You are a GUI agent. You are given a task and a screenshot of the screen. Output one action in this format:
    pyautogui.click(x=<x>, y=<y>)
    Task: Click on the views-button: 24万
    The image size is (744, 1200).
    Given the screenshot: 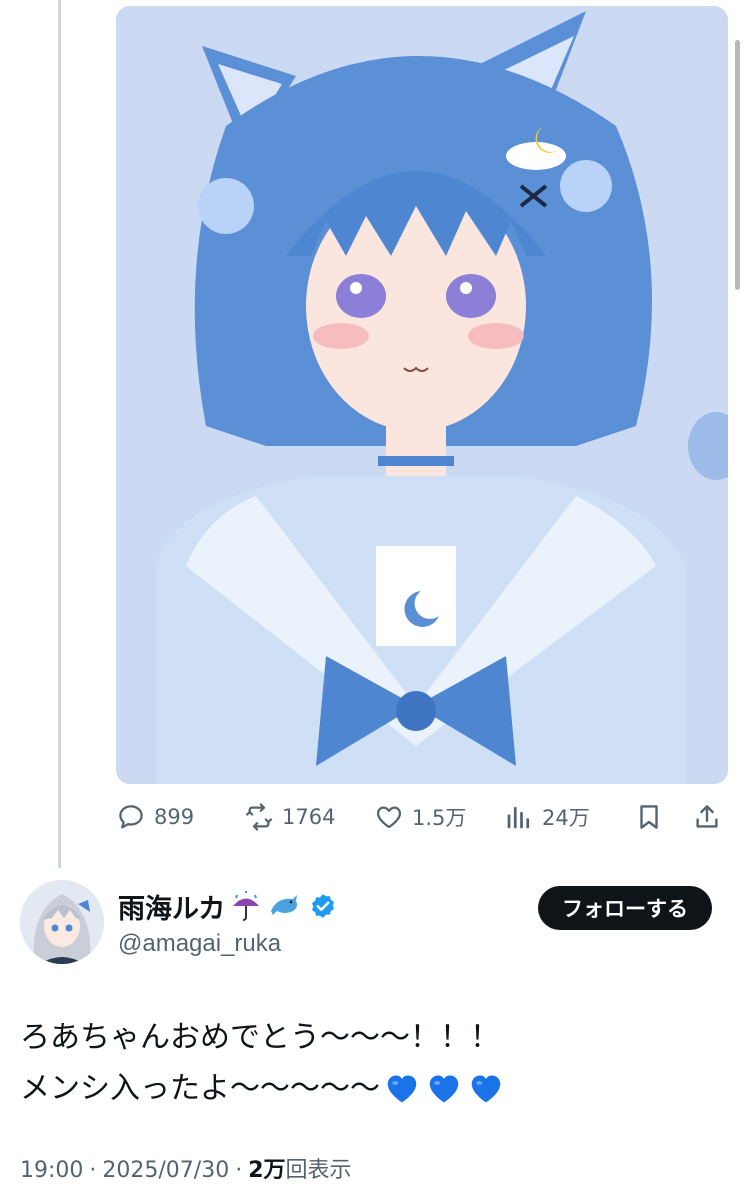 What is the action you would take?
    pyautogui.click(x=547, y=817)
    